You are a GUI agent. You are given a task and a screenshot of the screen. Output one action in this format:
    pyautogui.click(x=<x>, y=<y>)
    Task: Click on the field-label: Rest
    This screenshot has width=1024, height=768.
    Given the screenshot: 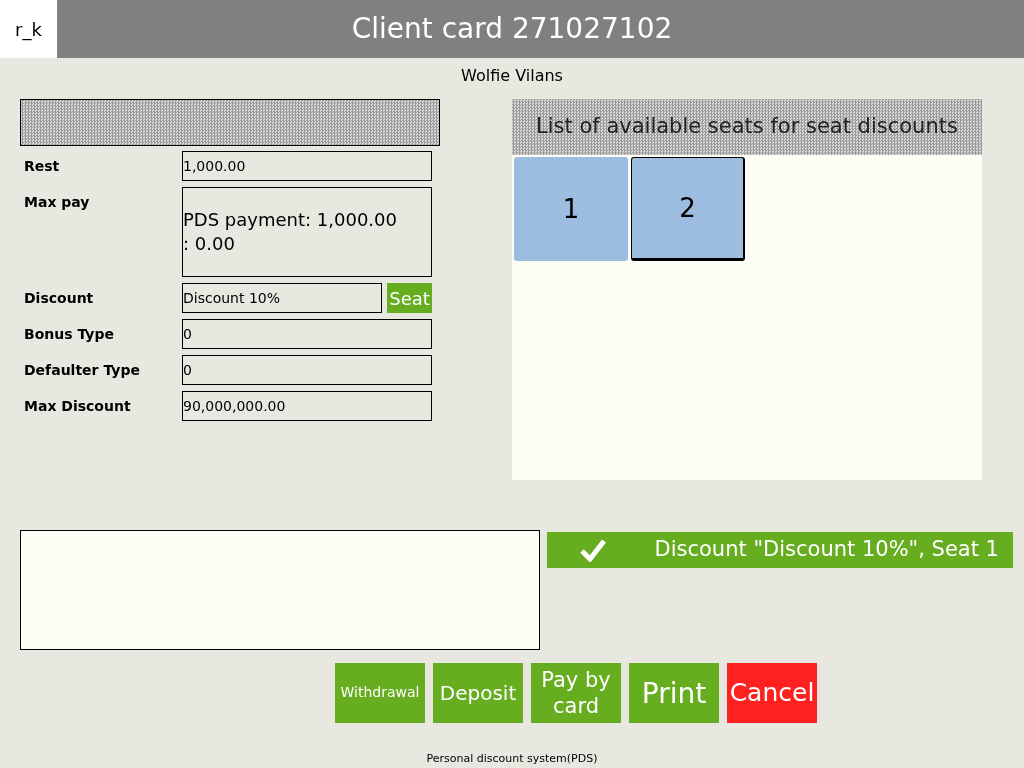 What is the action you would take?
    pyautogui.click(x=42, y=166)
    